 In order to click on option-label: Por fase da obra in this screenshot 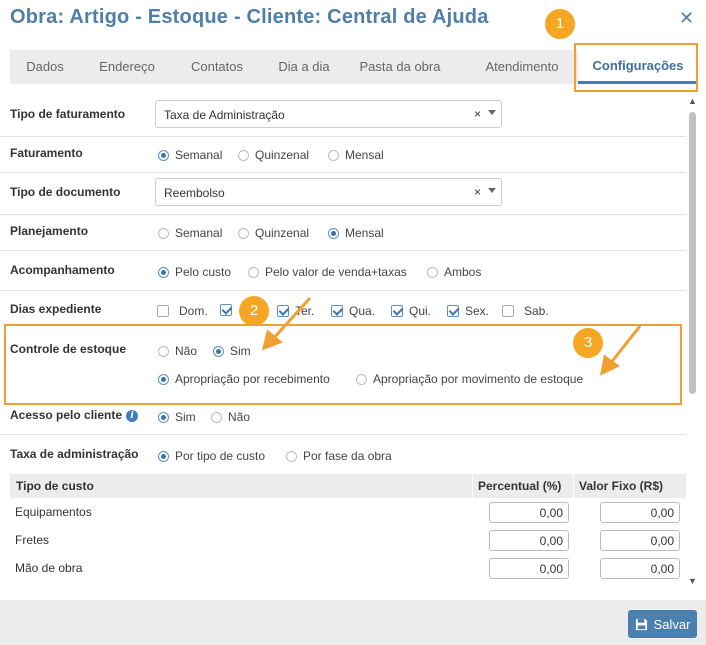, I will do `click(347, 456)`.